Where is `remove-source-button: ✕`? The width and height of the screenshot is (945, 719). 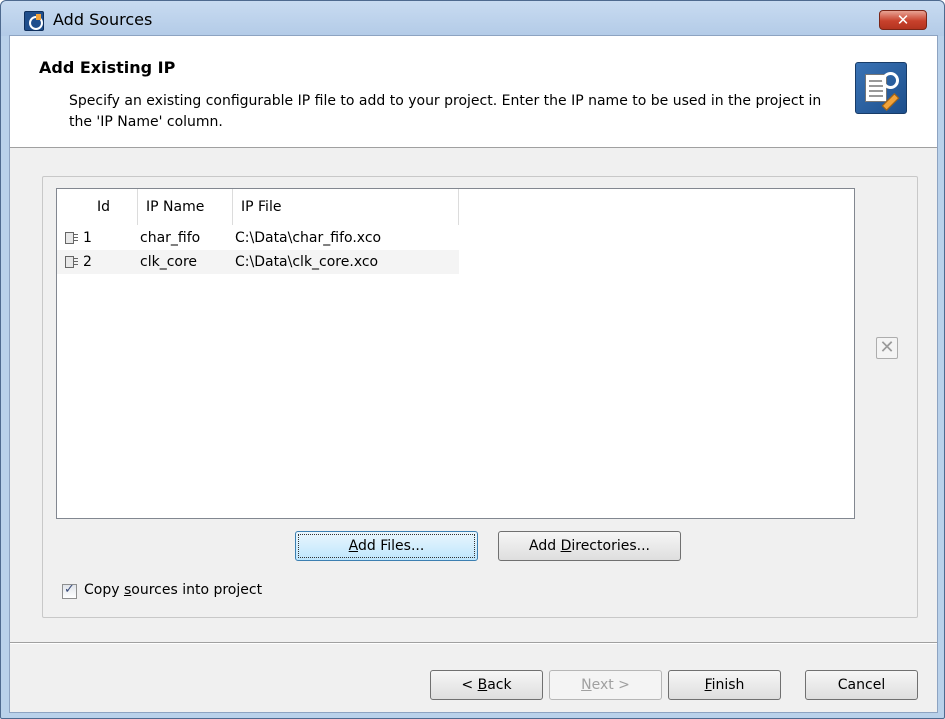
remove-source-button: ✕ is located at coordinates (887, 348).